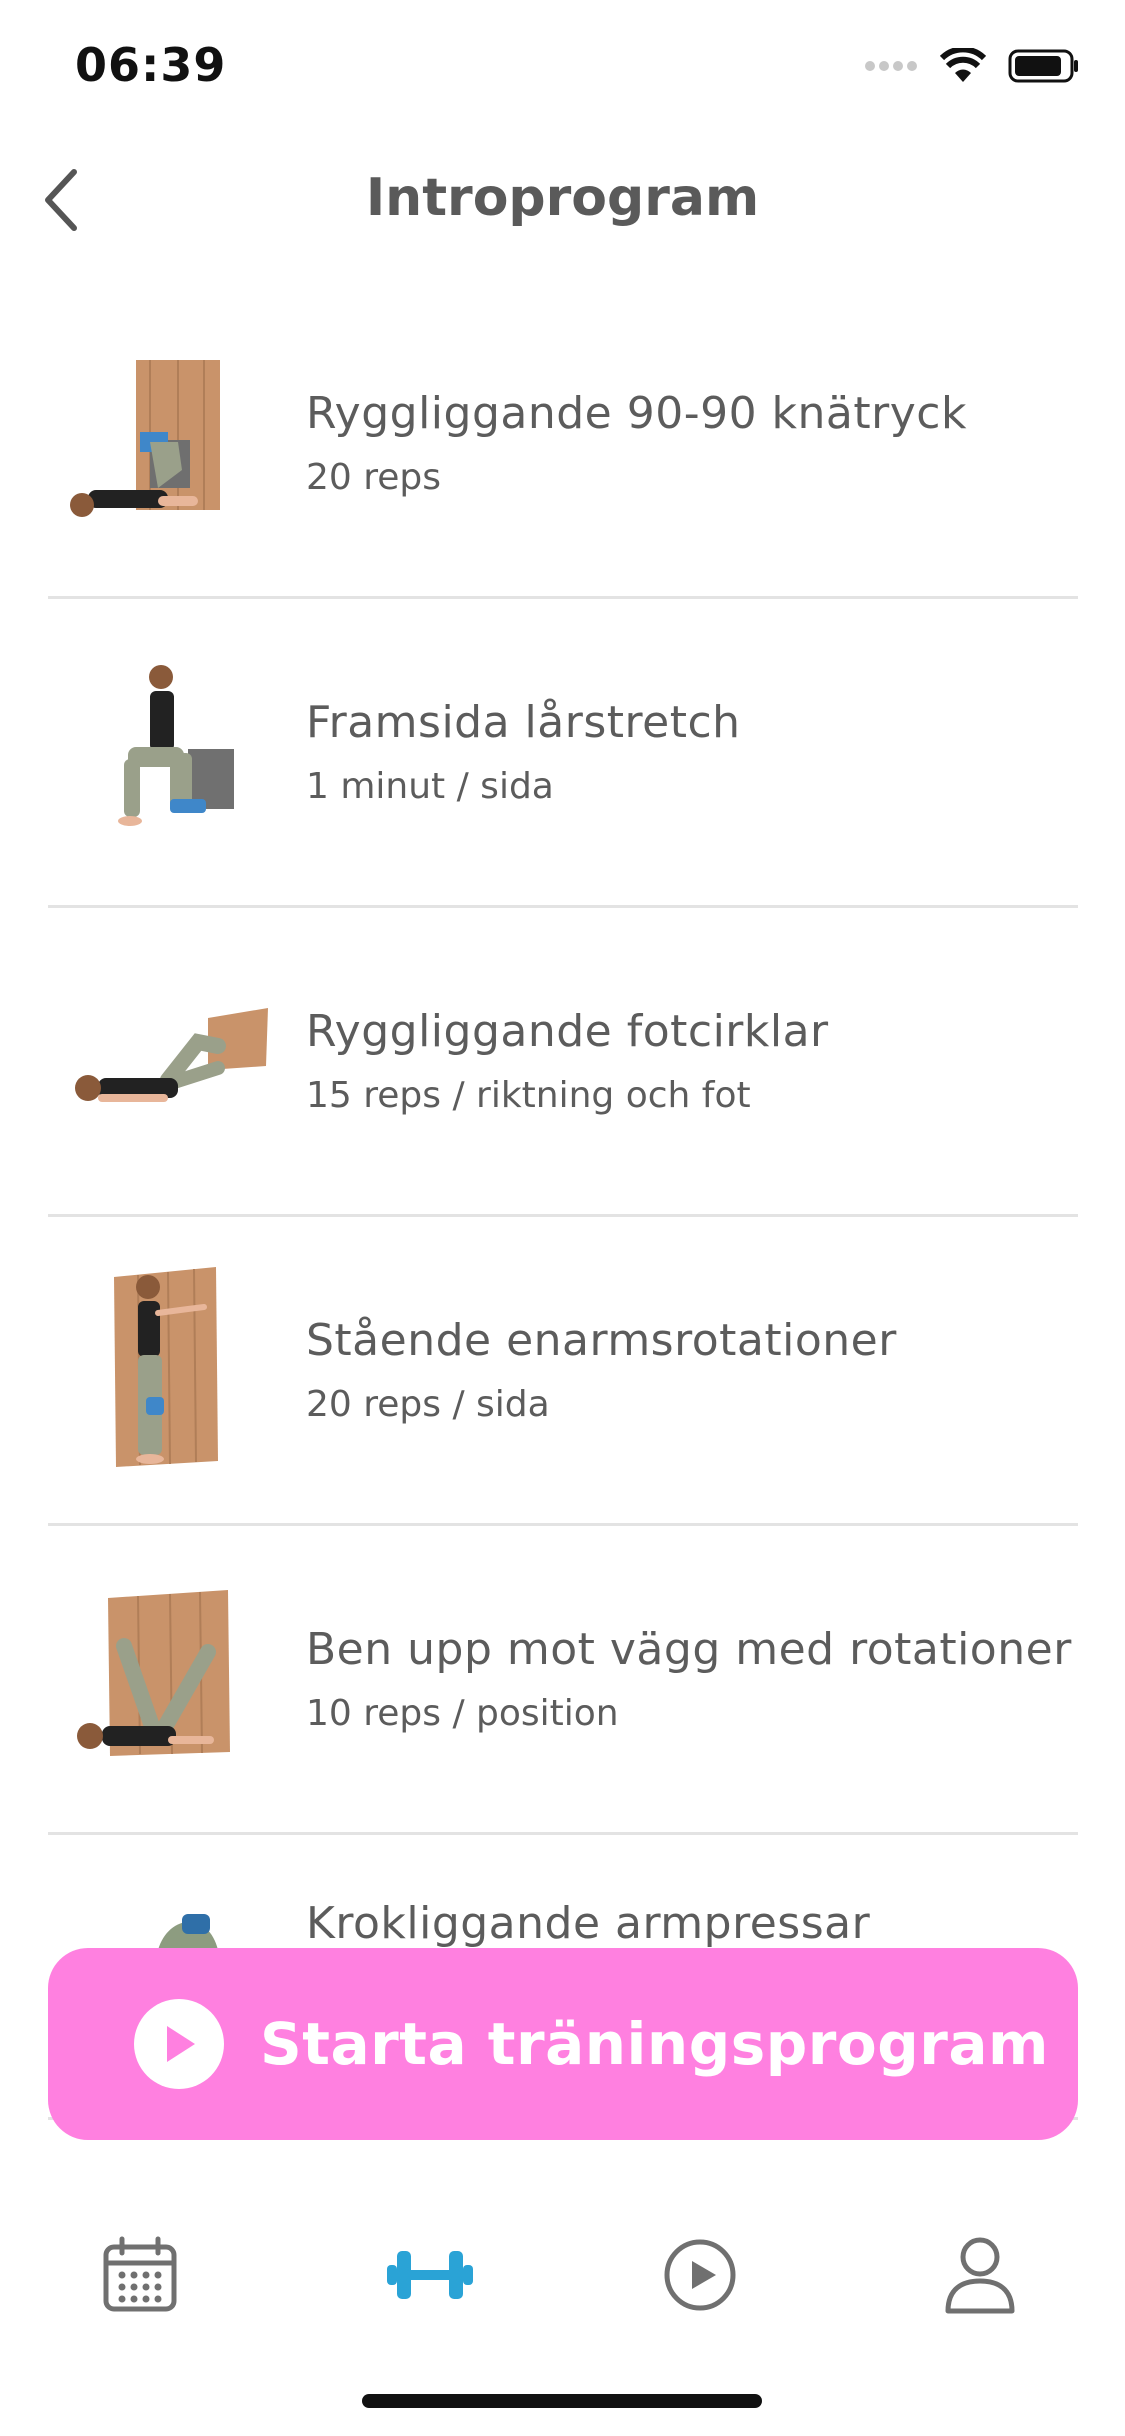  I want to click on tab-calendar, so click(140, 2275).